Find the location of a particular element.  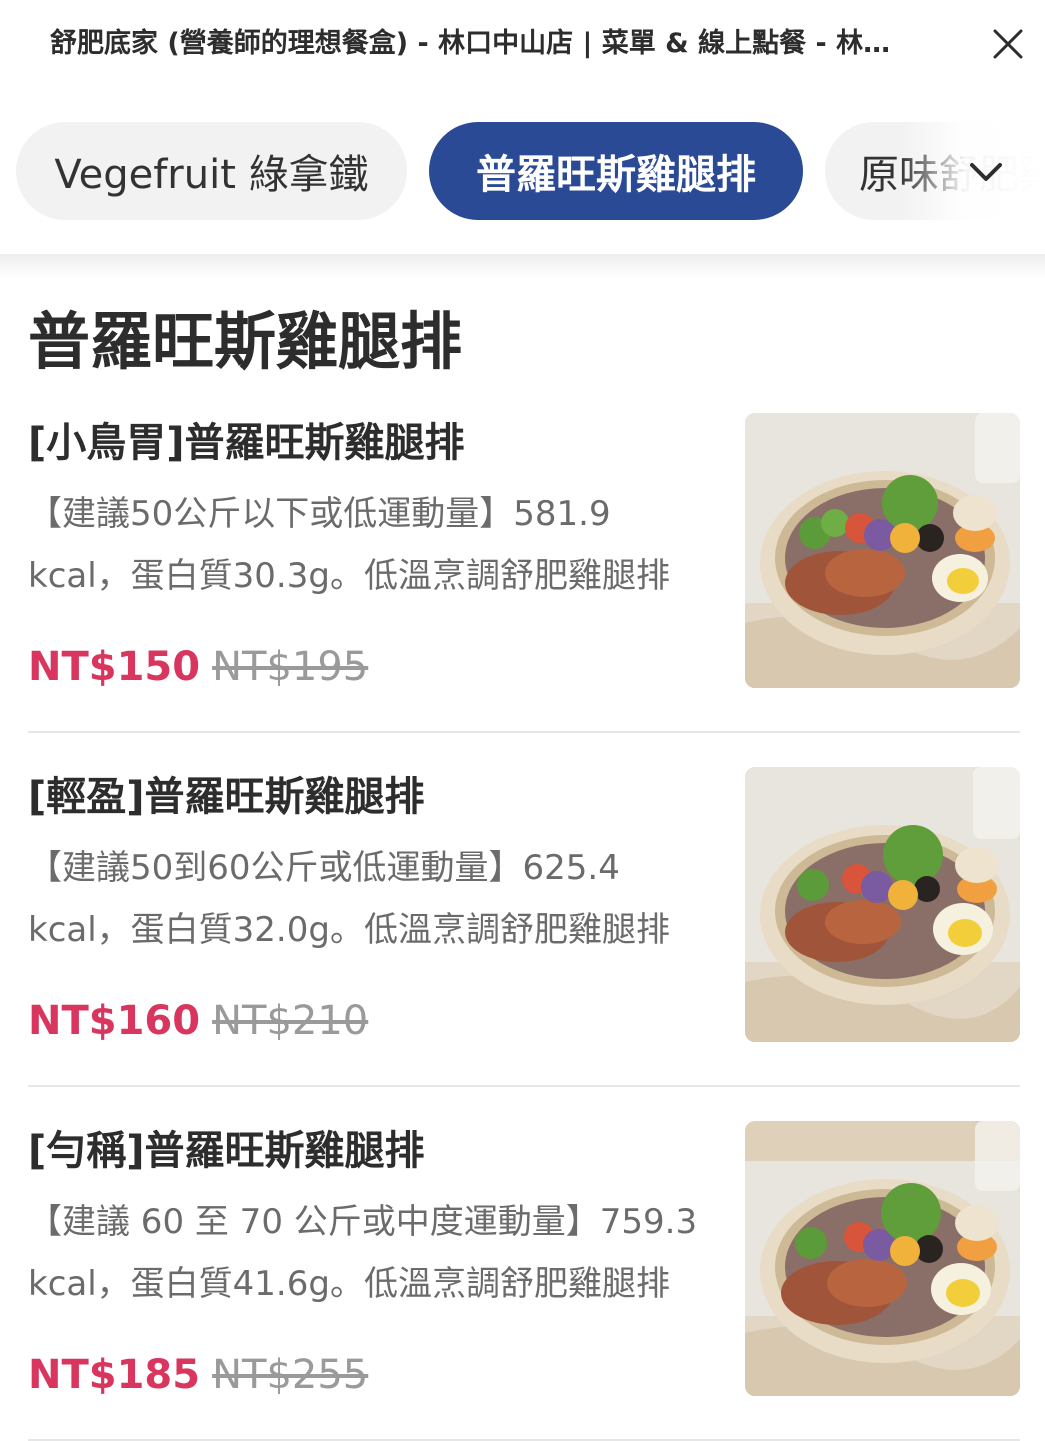

close-button is located at coordinates (1008, 44).